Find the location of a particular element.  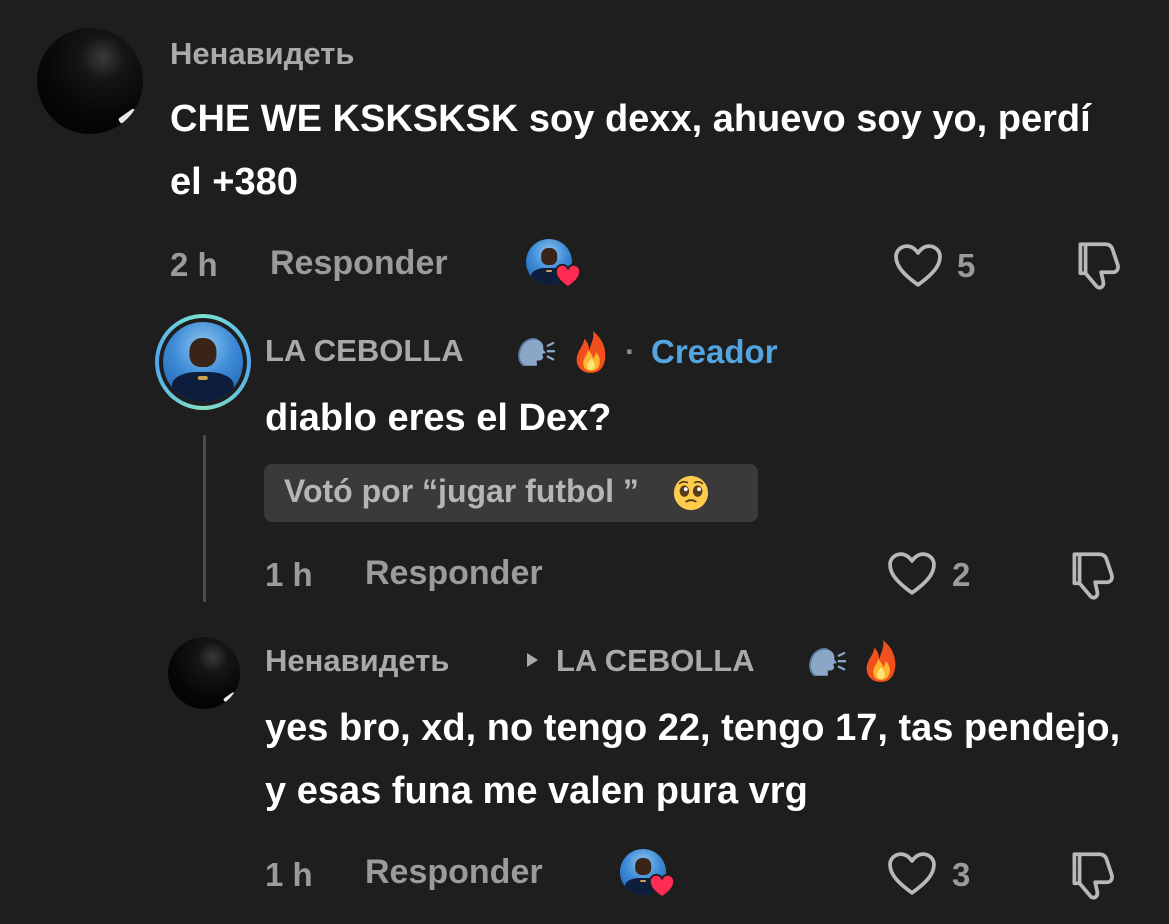

poll-vote-text: Votó por “jugar futbol ” is located at coordinates (461, 491).